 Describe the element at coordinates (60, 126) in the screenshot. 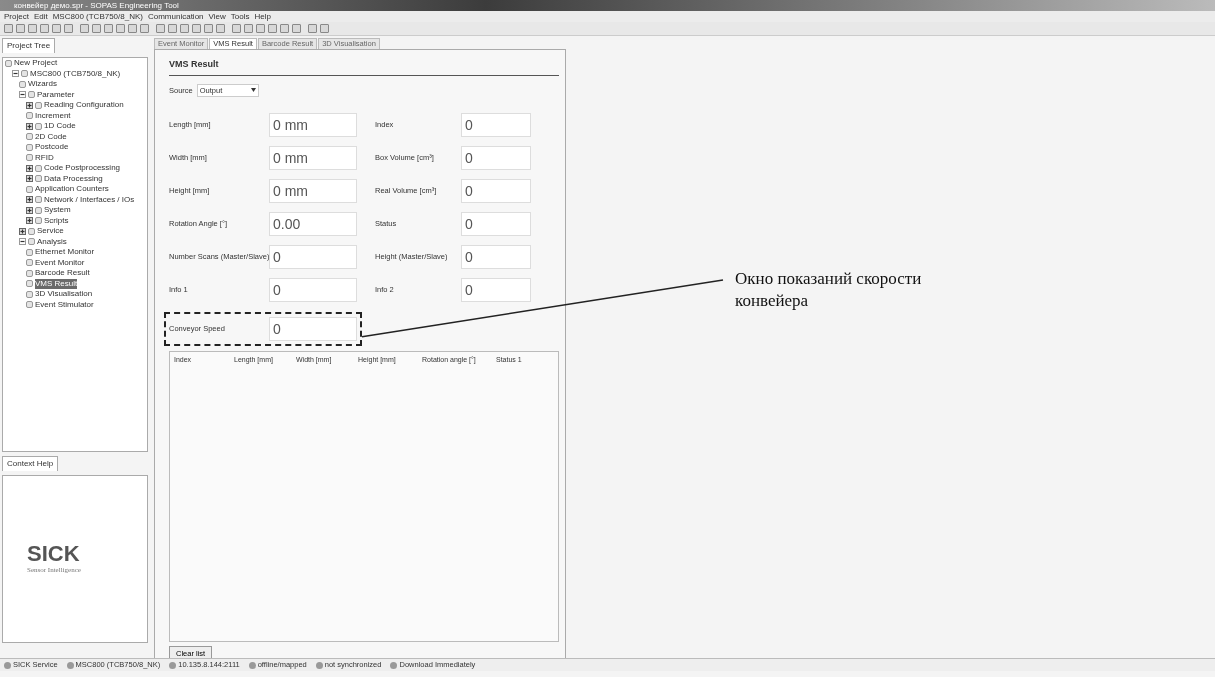

I see `tree-item: 1D Code` at that location.